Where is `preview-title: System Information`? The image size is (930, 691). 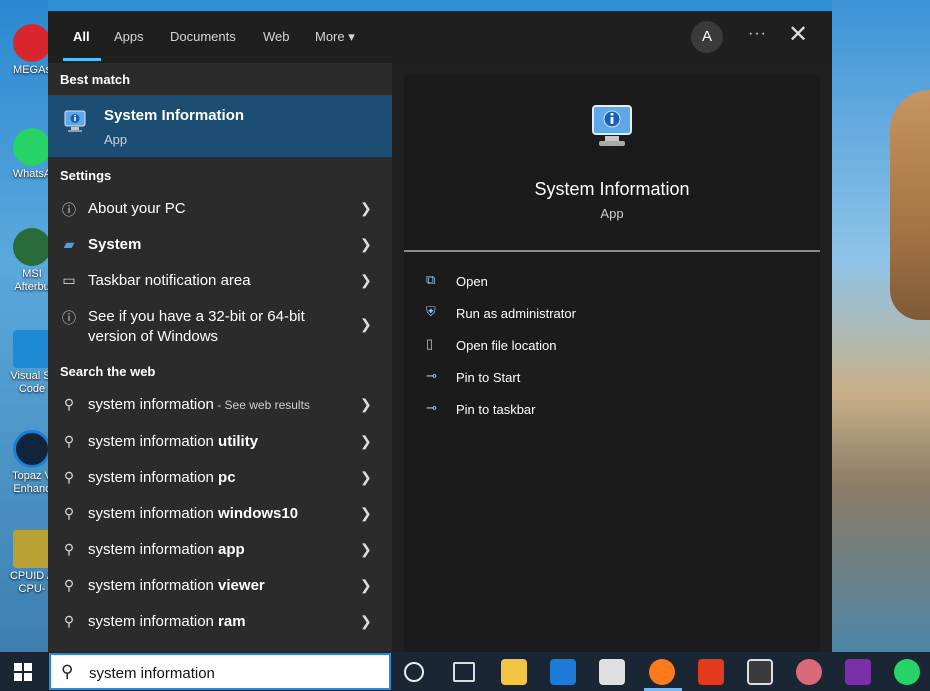 preview-title: System Information is located at coordinates (612, 189).